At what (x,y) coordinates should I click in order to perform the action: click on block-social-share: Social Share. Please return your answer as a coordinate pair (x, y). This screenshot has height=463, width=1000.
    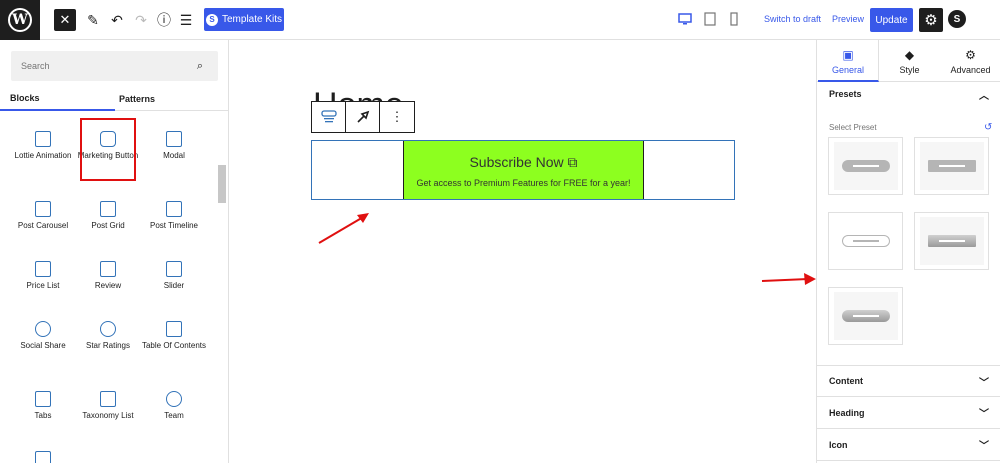
    Looking at the image, I should click on (43, 336).